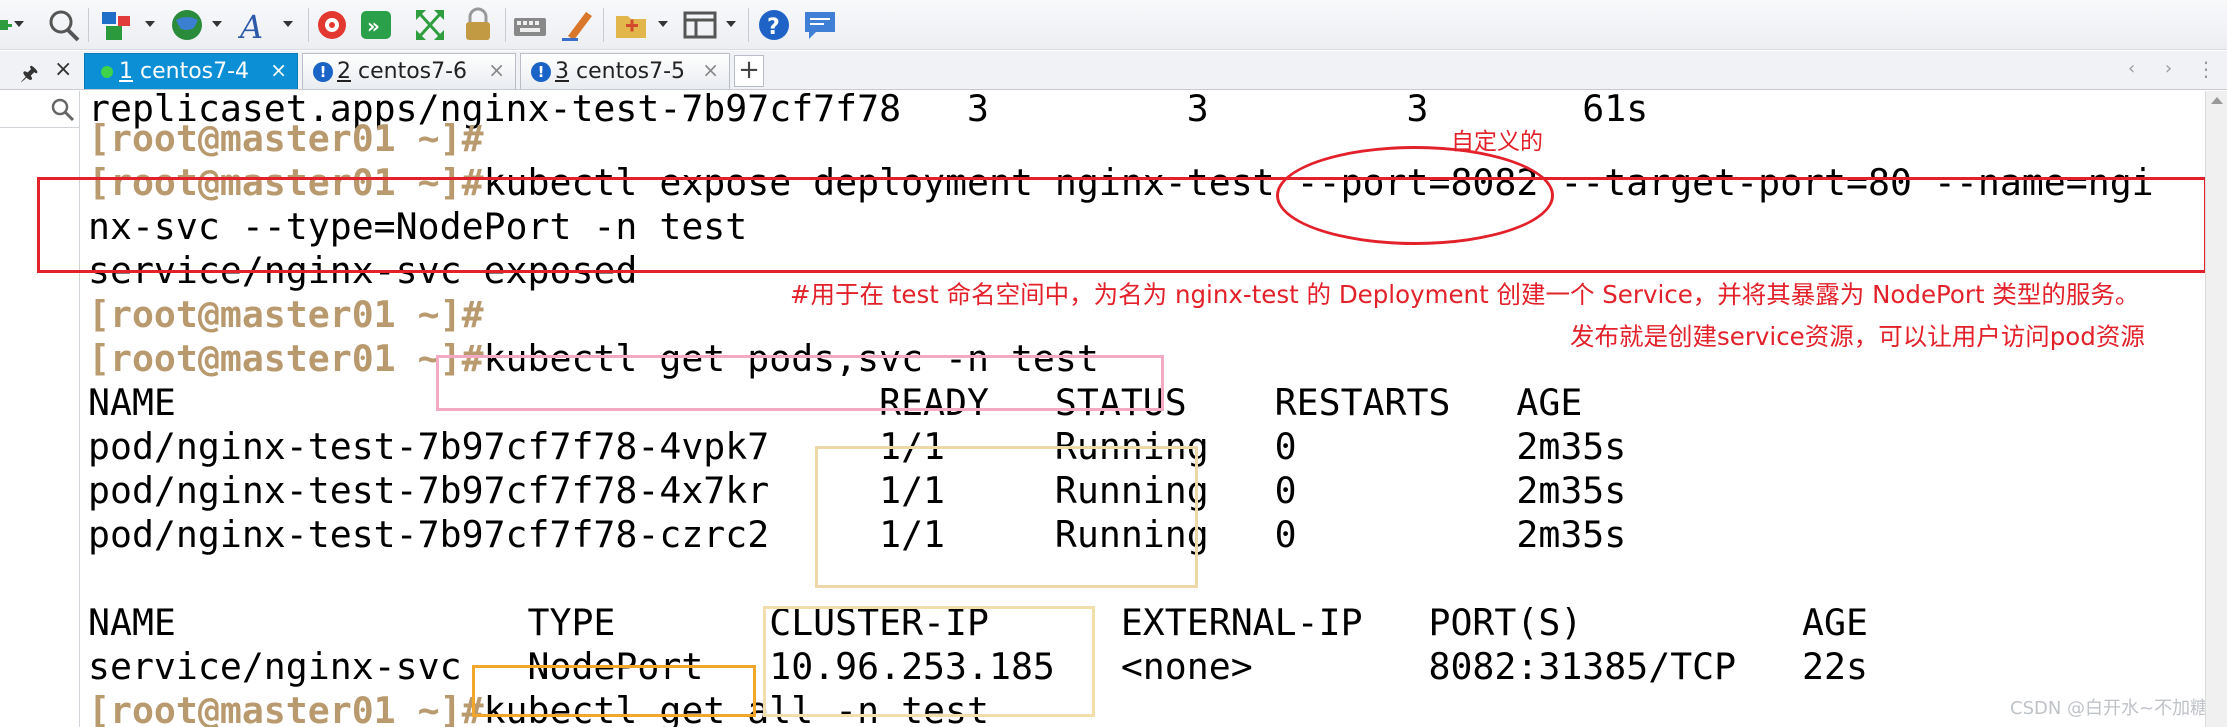 This screenshot has width=2227, height=727. I want to click on tab-centos7-5: ! 3 centos7-5 ×, so click(625, 71).